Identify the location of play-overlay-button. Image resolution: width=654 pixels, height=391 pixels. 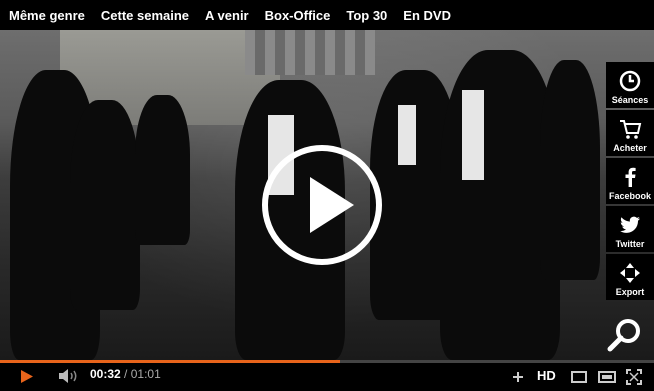
(322, 205).